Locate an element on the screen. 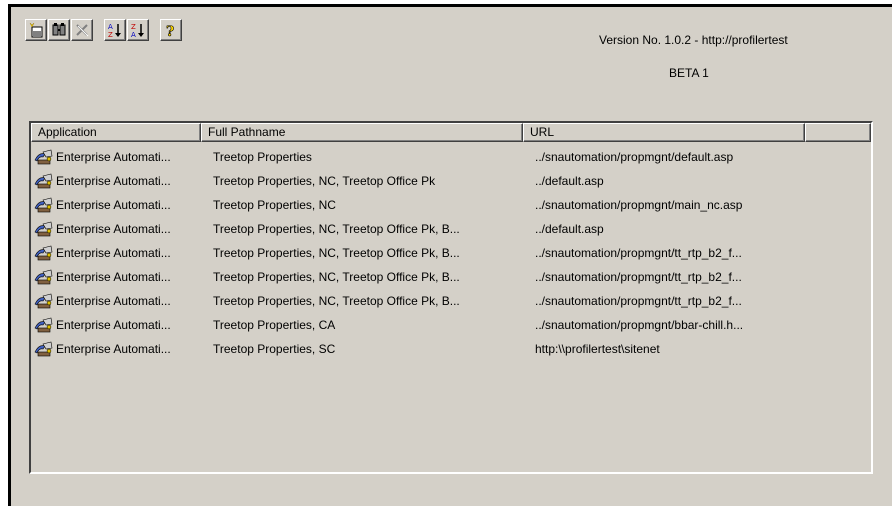 This screenshot has width=892, height=506. cell-full-pathname: Treetop Properties, CA is located at coordinates (274, 325).